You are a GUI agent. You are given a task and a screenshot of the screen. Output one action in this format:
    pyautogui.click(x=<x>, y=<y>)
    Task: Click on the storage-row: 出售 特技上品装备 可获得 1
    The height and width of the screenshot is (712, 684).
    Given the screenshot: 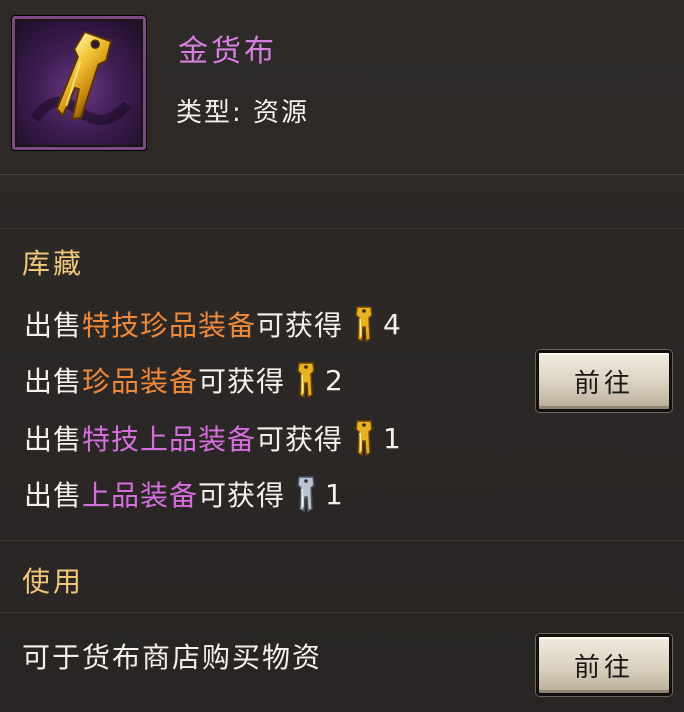 What is the action you would take?
    pyautogui.click(x=213, y=438)
    